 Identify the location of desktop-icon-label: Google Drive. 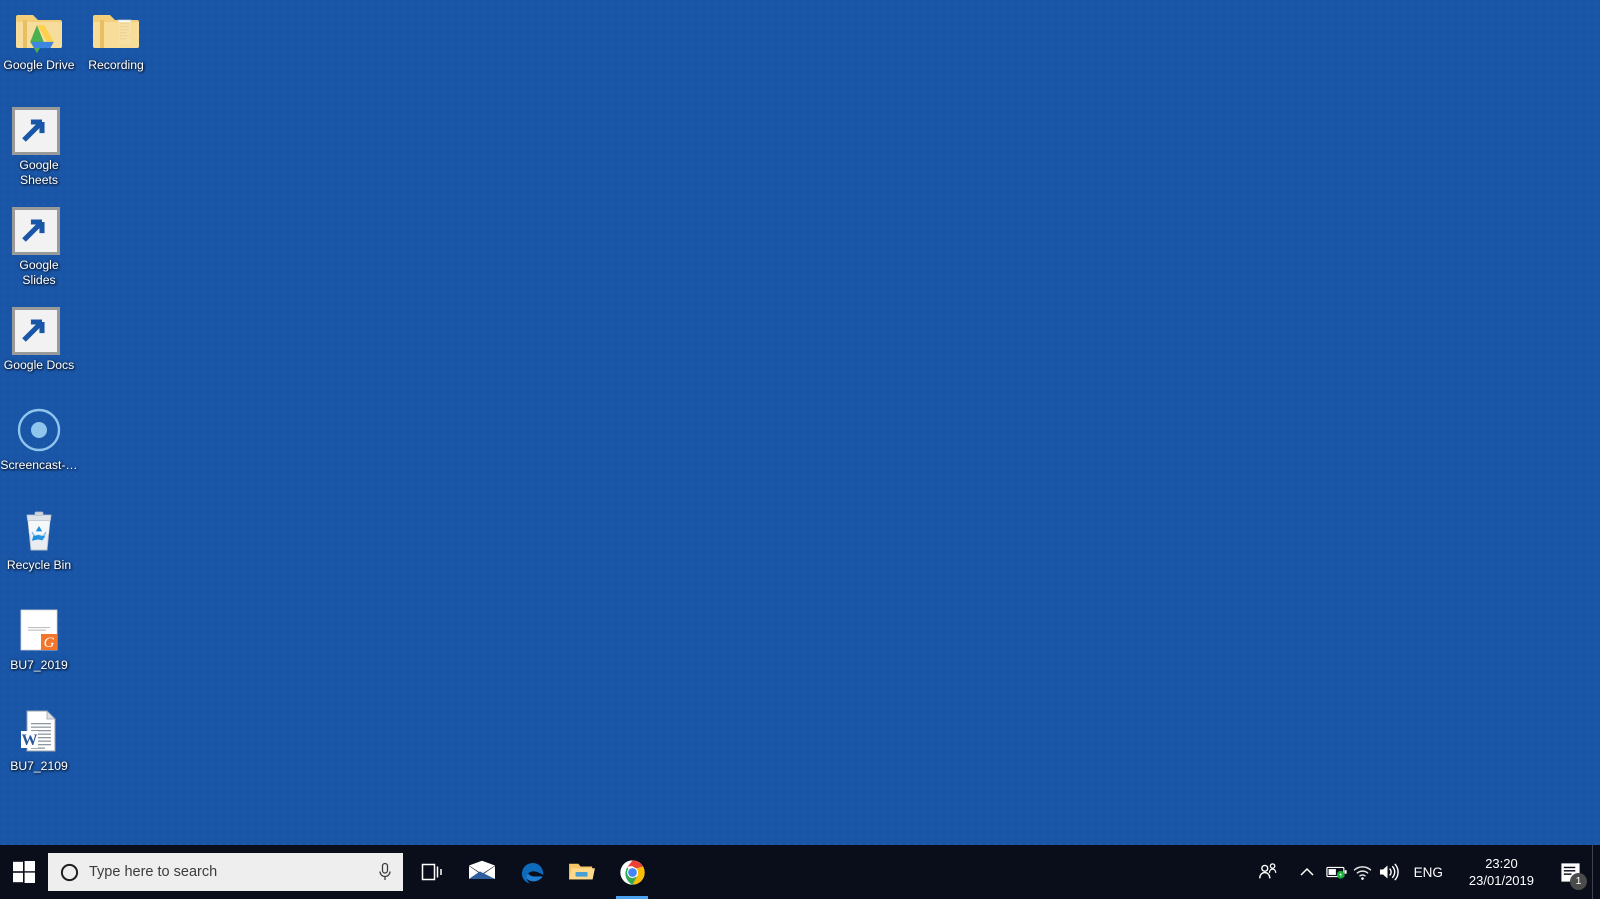
(39, 65).